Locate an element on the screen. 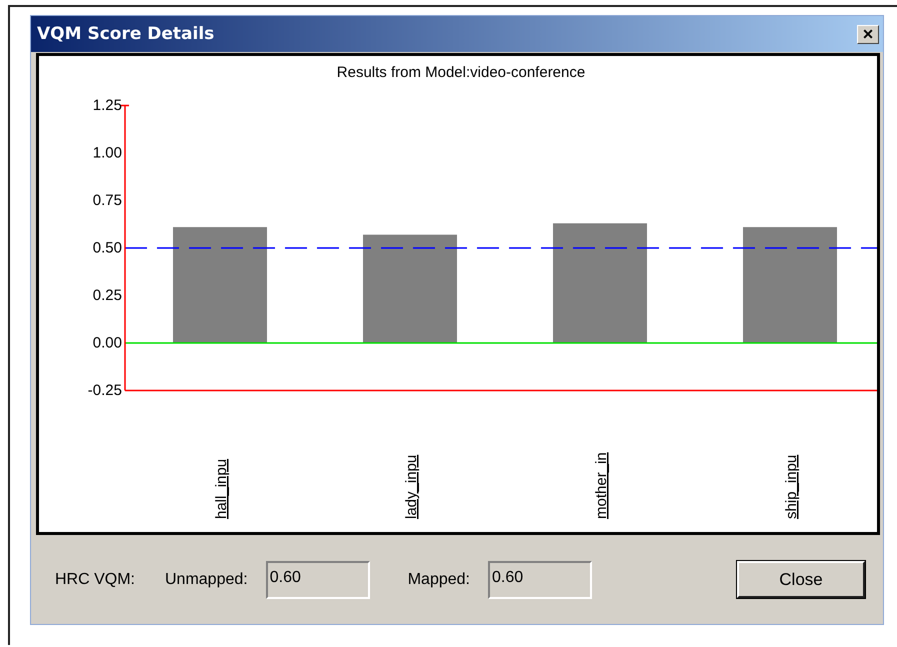  y-tick-label: 0.00 is located at coordinates (107, 343).